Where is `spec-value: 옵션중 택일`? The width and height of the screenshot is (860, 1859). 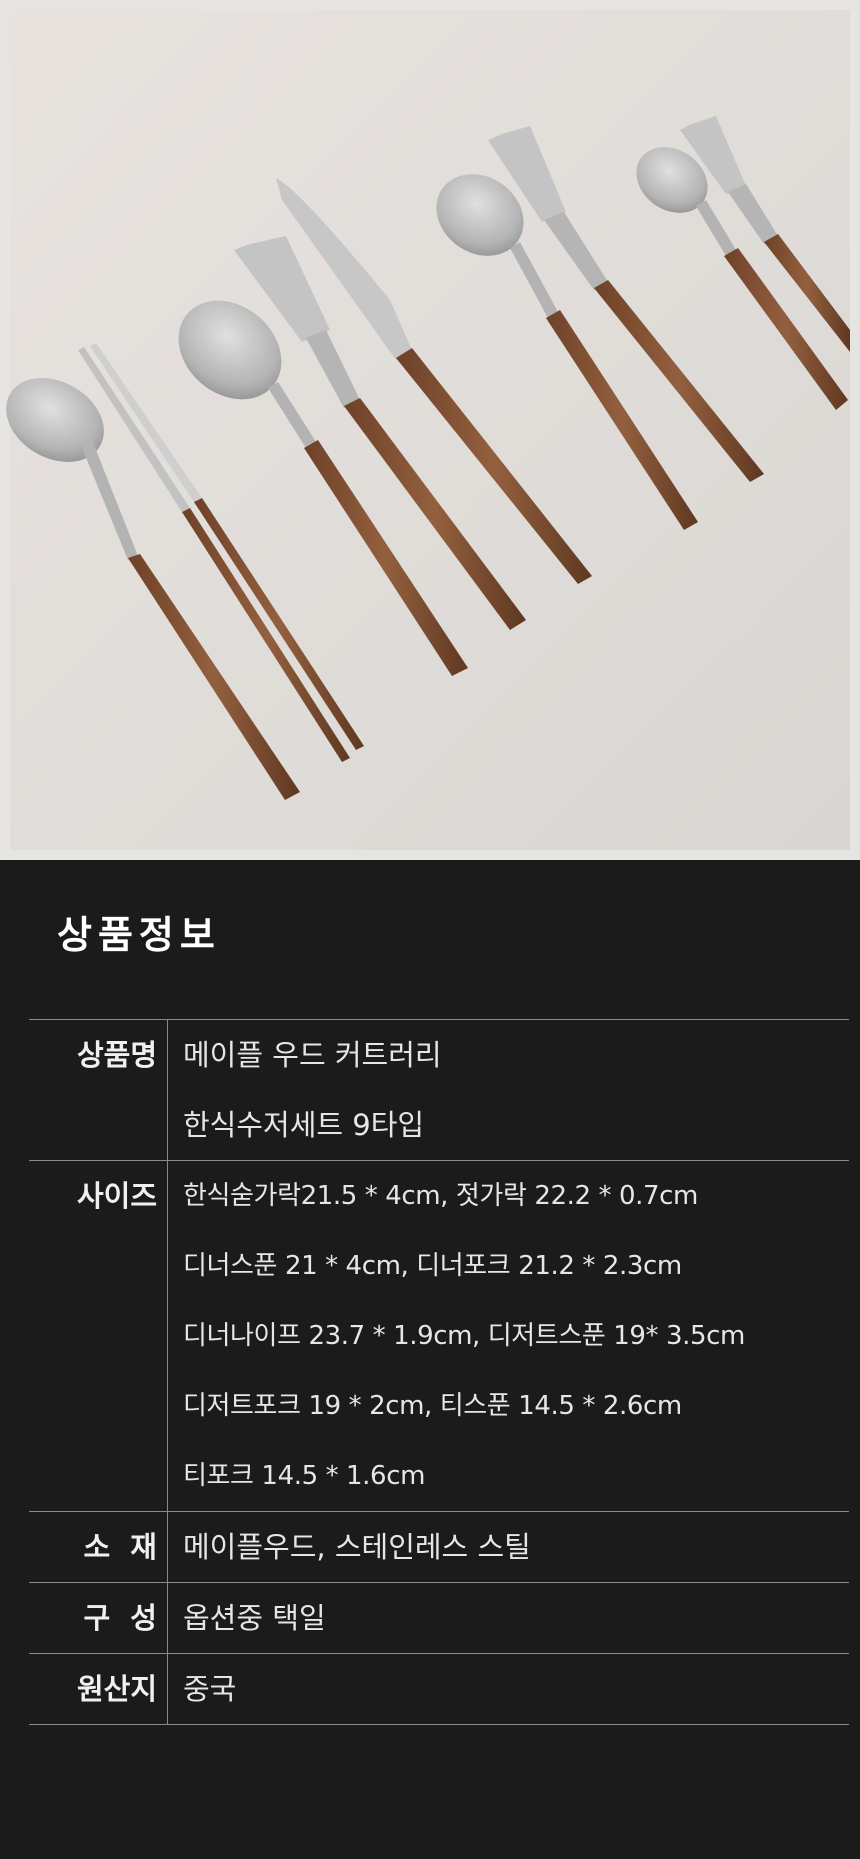
spec-value: 옵션중 택일 is located at coordinates (254, 1618).